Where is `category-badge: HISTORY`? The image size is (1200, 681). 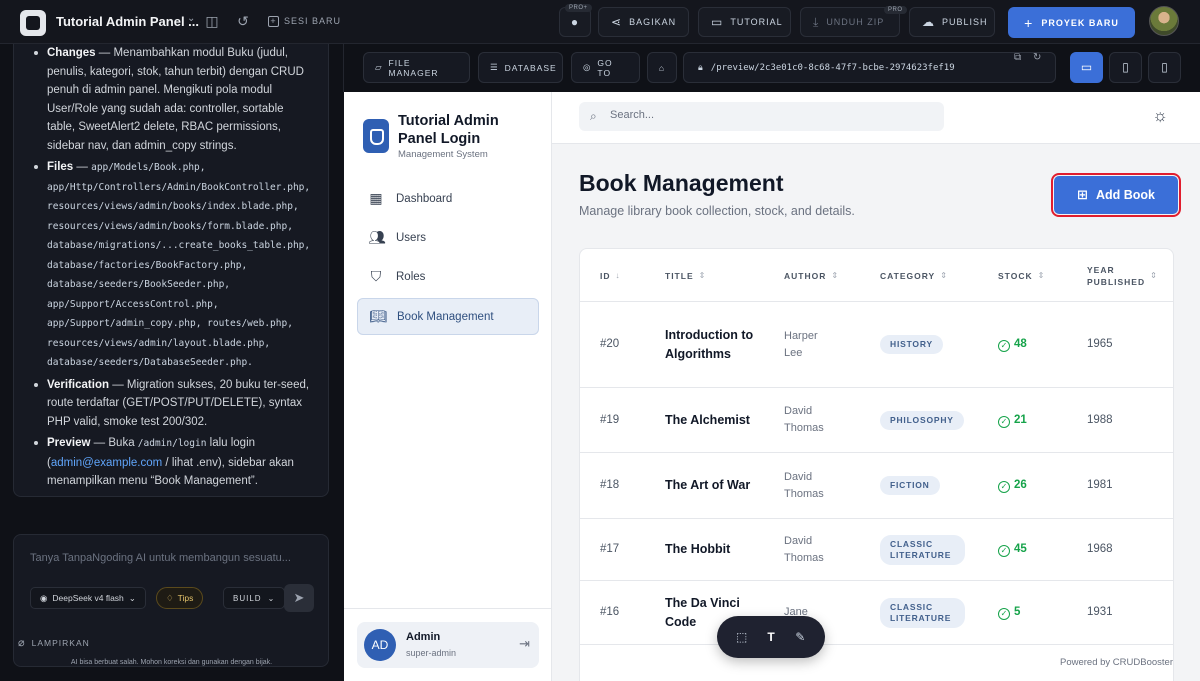 category-badge: HISTORY is located at coordinates (911, 344).